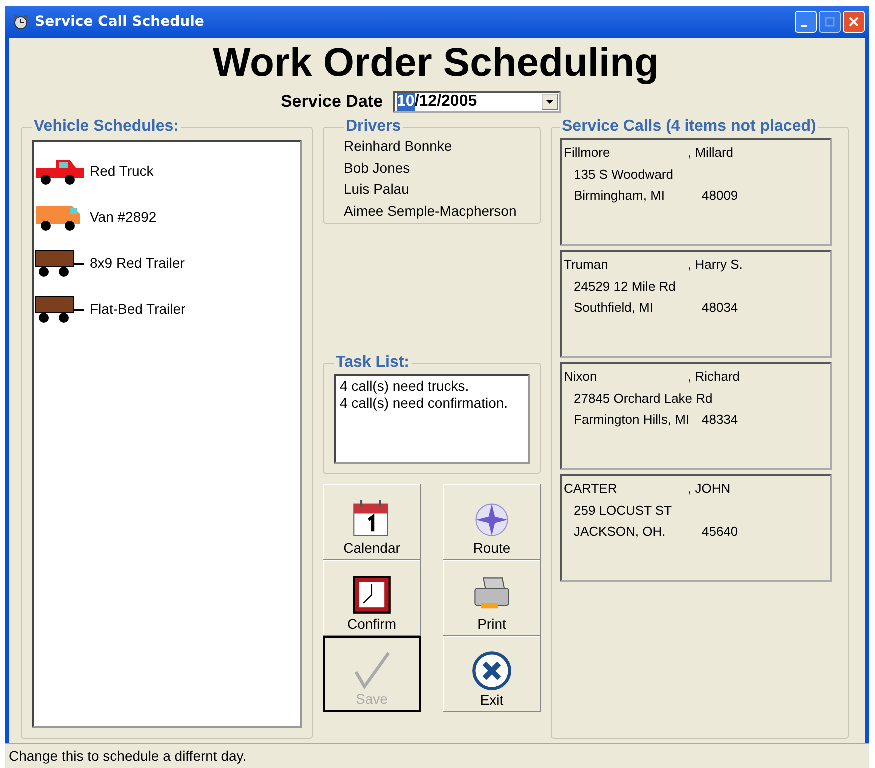 This screenshot has height=768, width=875. Describe the element at coordinates (437, 189) in the screenshot. I see `driver-name: Luis Palau` at that location.